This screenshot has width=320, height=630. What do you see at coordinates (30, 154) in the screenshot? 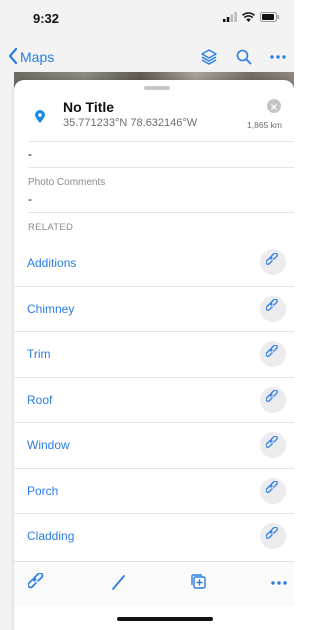
I see `field-value: -` at bounding box center [30, 154].